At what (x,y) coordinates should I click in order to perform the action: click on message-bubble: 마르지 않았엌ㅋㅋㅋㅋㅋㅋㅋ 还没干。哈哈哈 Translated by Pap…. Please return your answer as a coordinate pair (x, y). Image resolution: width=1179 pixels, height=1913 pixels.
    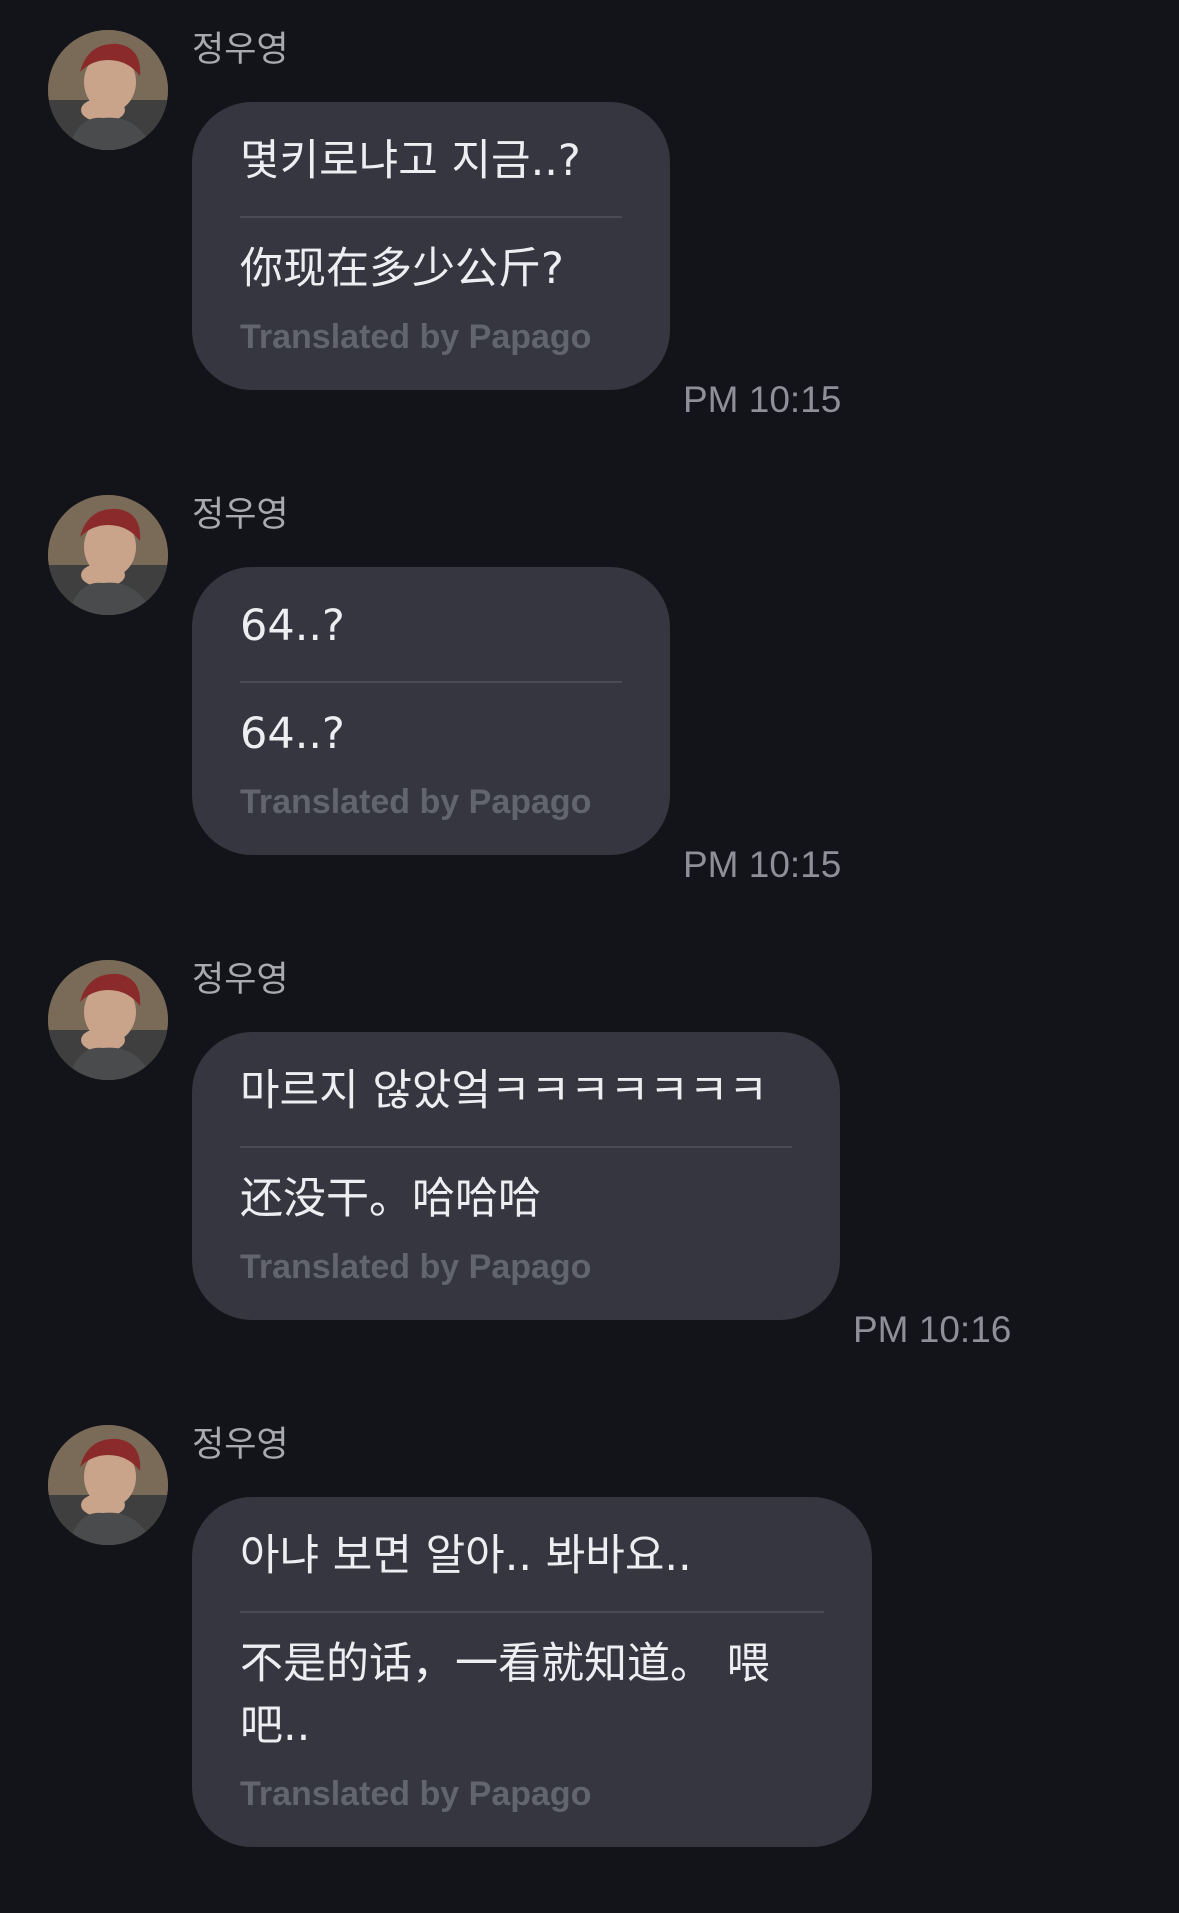
    Looking at the image, I should click on (516, 1176).